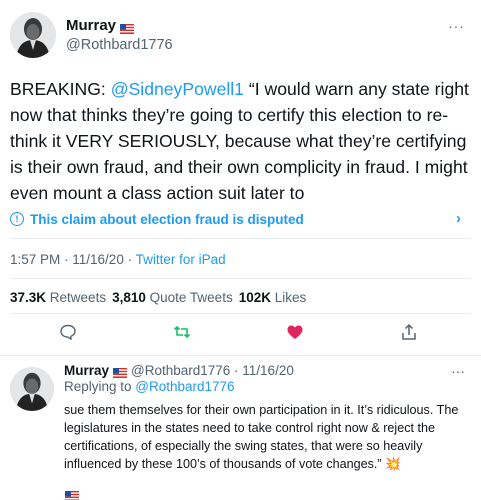 This screenshot has height=500, width=481. What do you see at coordinates (28, 297) in the screenshot?
I see `retweets-count: 37.3K` at bounding box center [28, 297].